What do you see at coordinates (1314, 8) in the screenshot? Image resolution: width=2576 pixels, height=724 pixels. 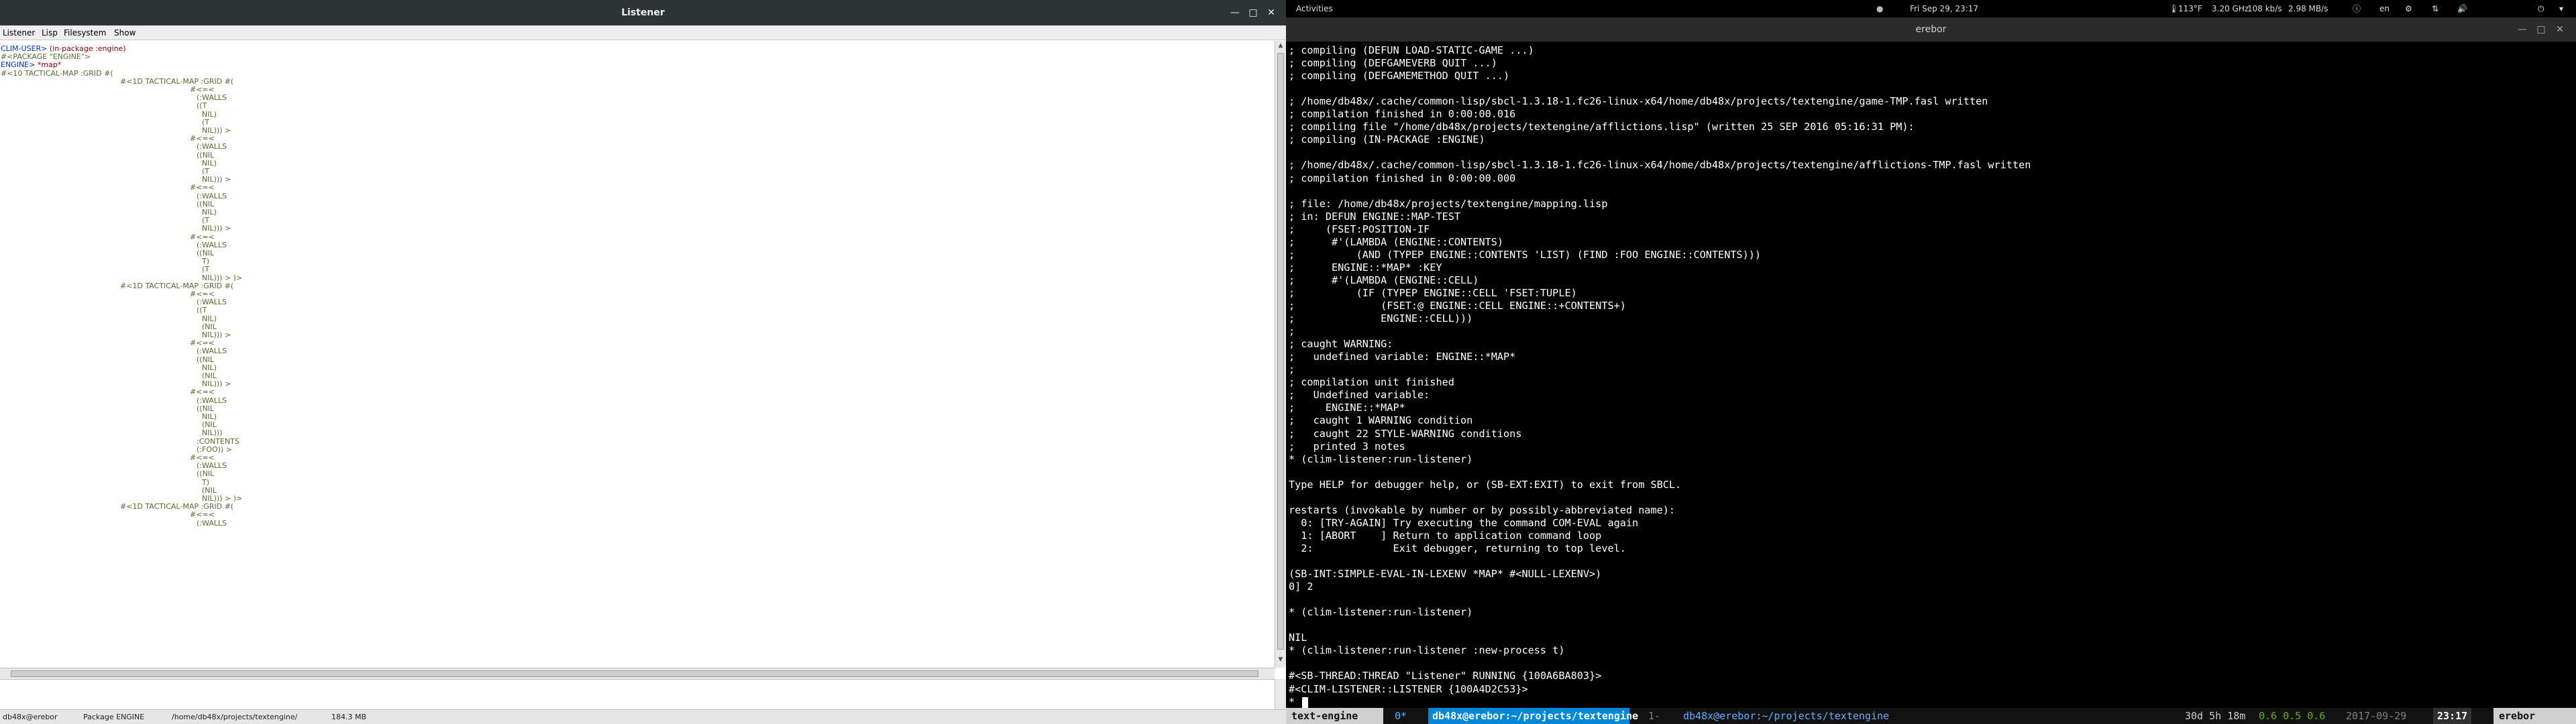 I see `activities-button: Activities` at bounding box center [1314, 8].